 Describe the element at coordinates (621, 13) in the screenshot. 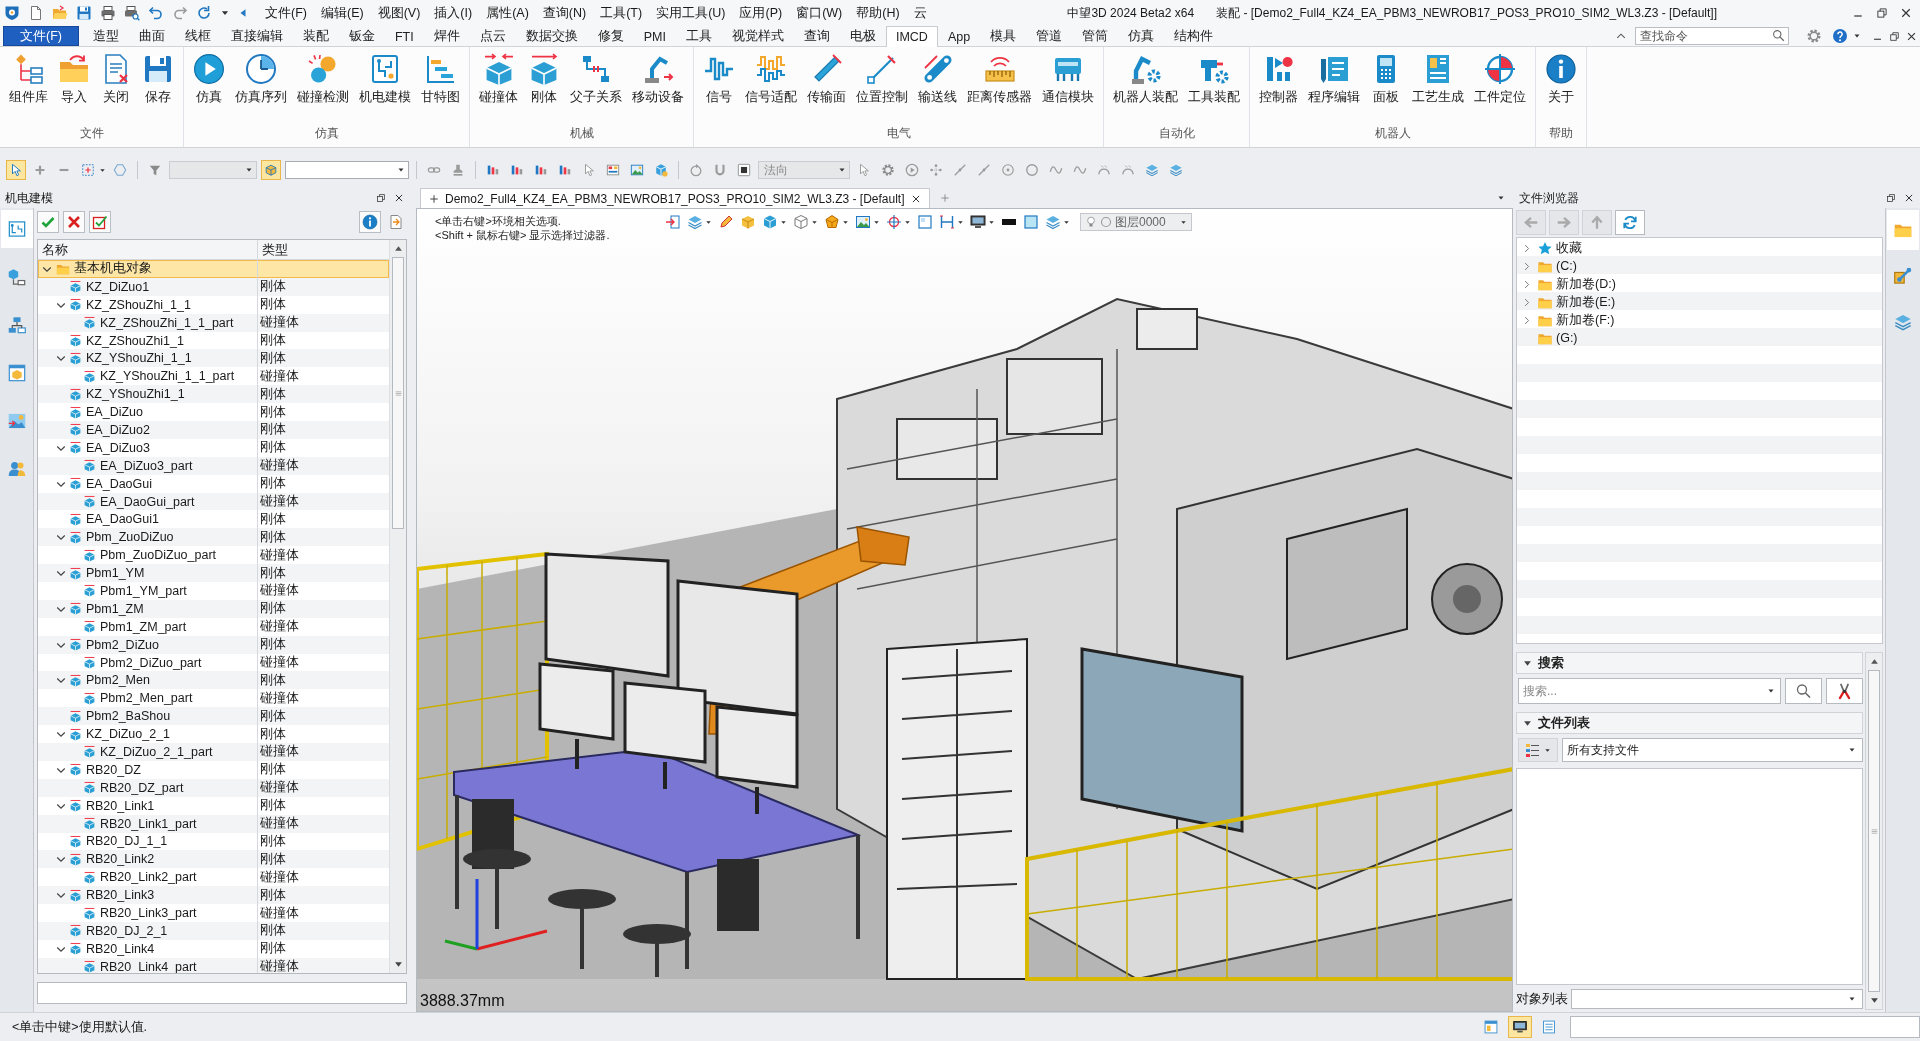

I see `menu-item: 工具(T)` at that location.